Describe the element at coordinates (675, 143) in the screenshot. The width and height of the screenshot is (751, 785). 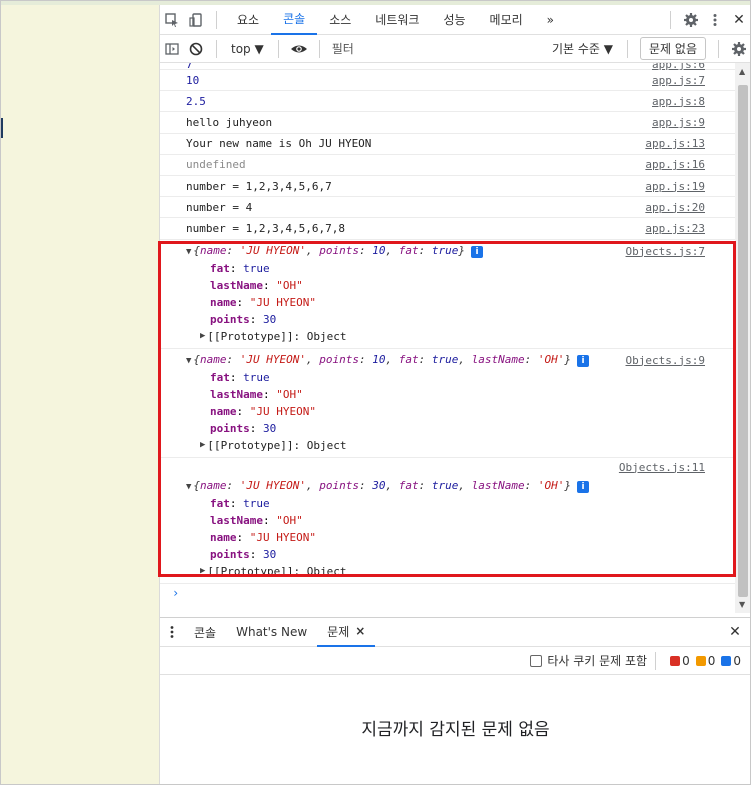
I see `source-link: app.js:13` at that location.